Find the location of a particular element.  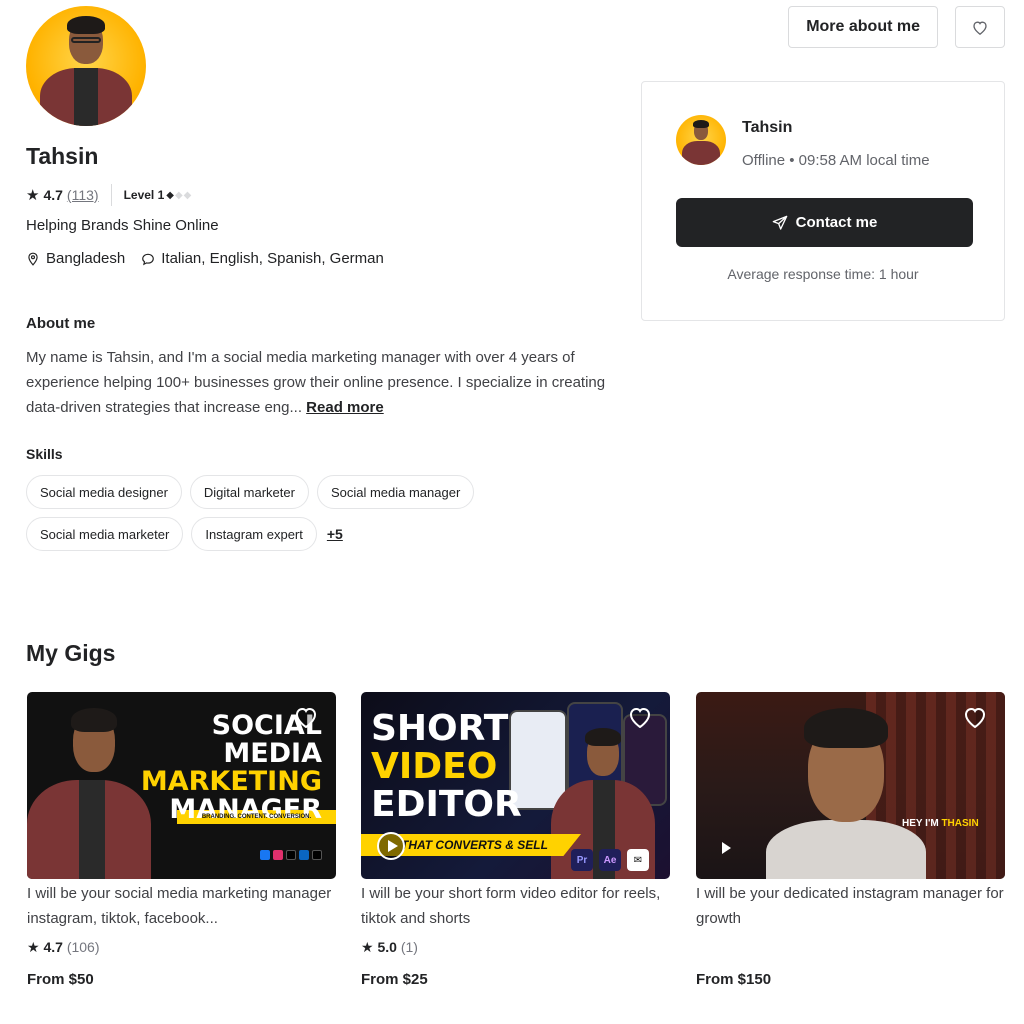

language-list: Italian, English, Spanish, German is located at coordinates (272, 258).